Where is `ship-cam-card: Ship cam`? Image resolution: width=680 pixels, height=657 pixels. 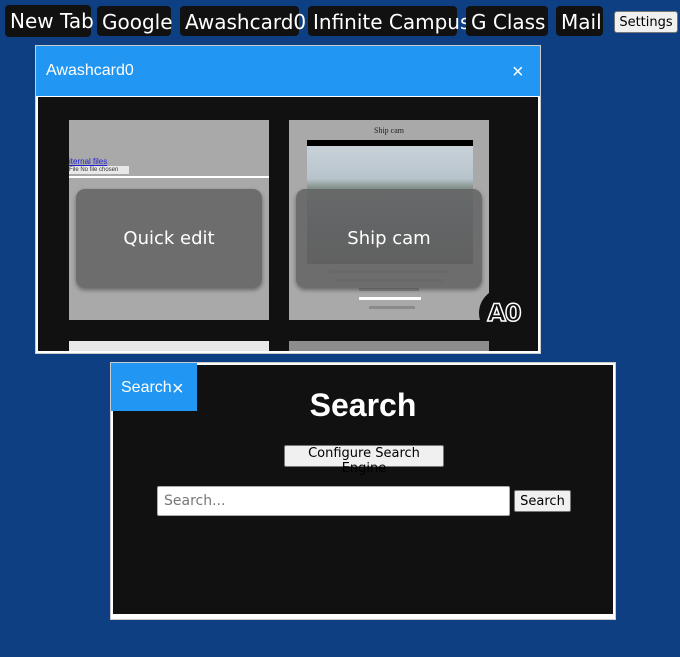 ship-cam-card: Ship cam is located at coordinates (389, 238).